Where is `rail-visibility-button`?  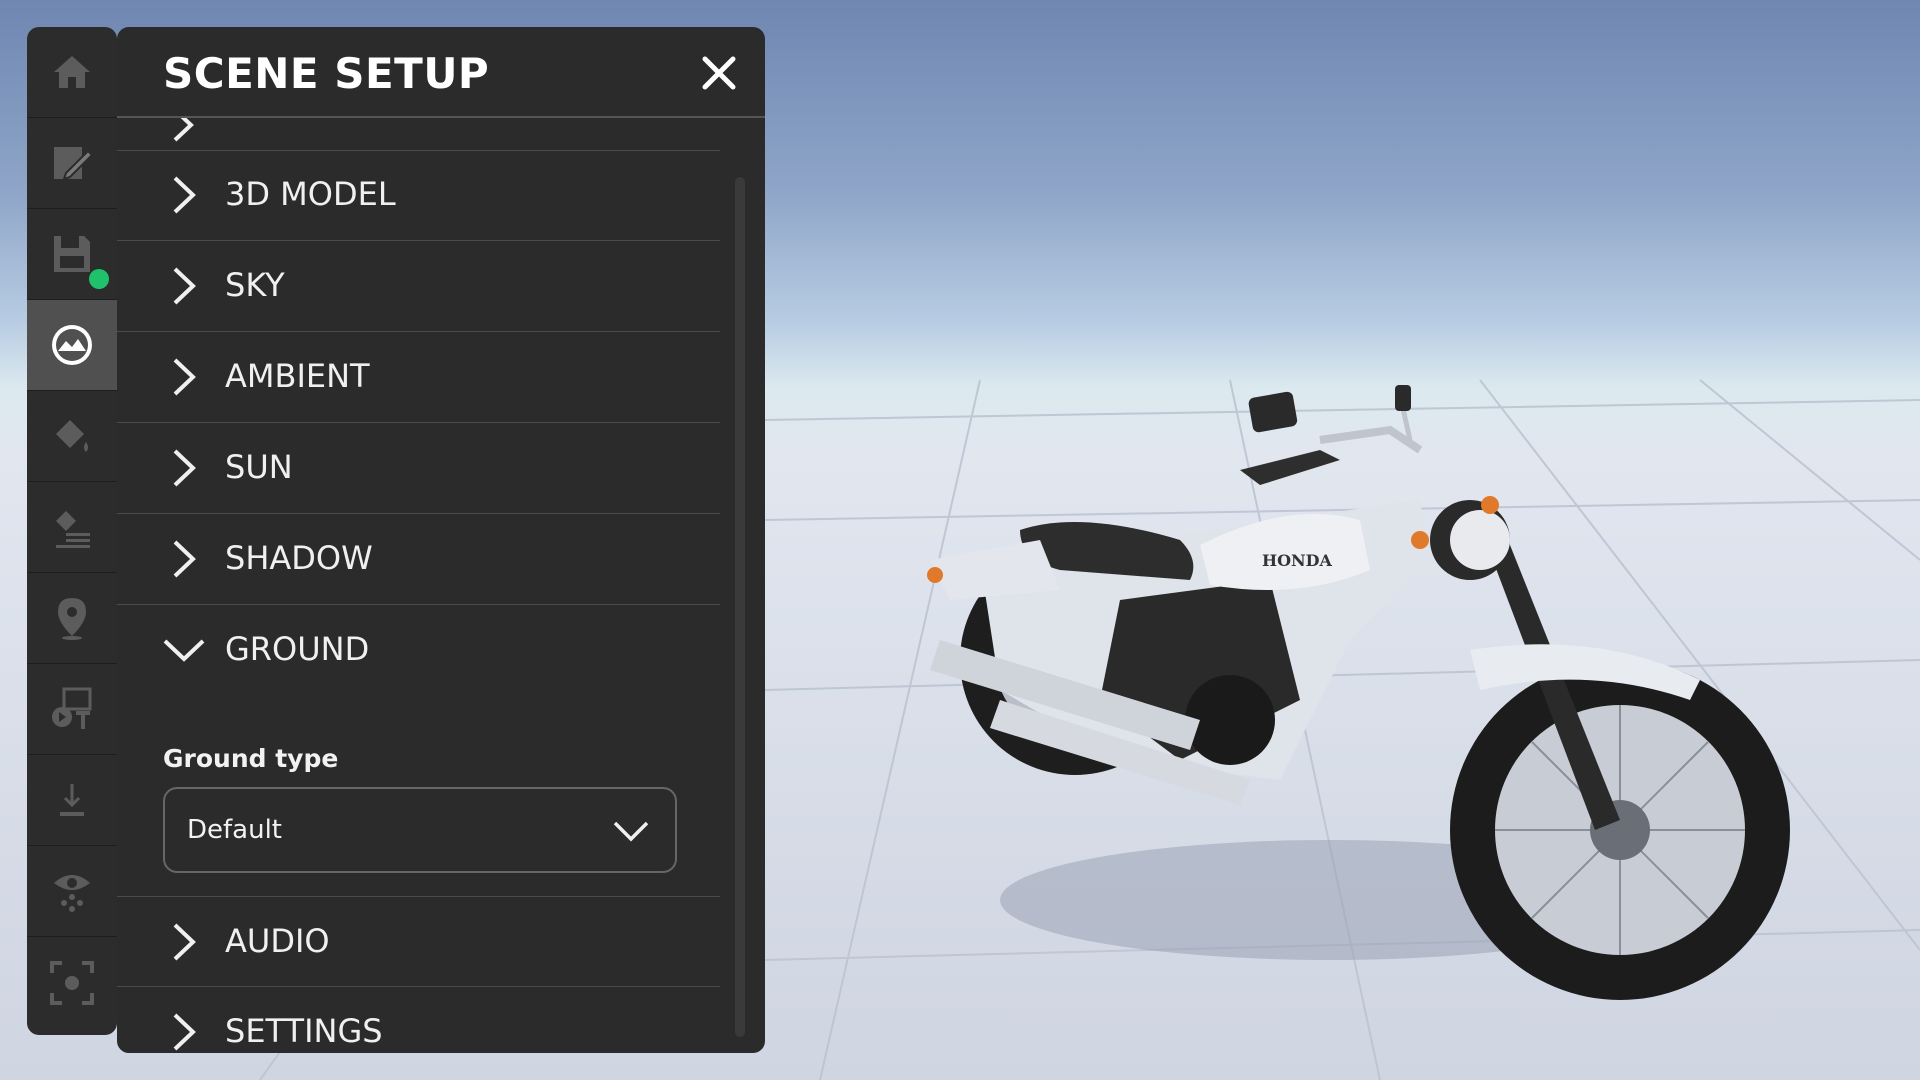 rail-visibility-button is located at coordinates (72, 891).